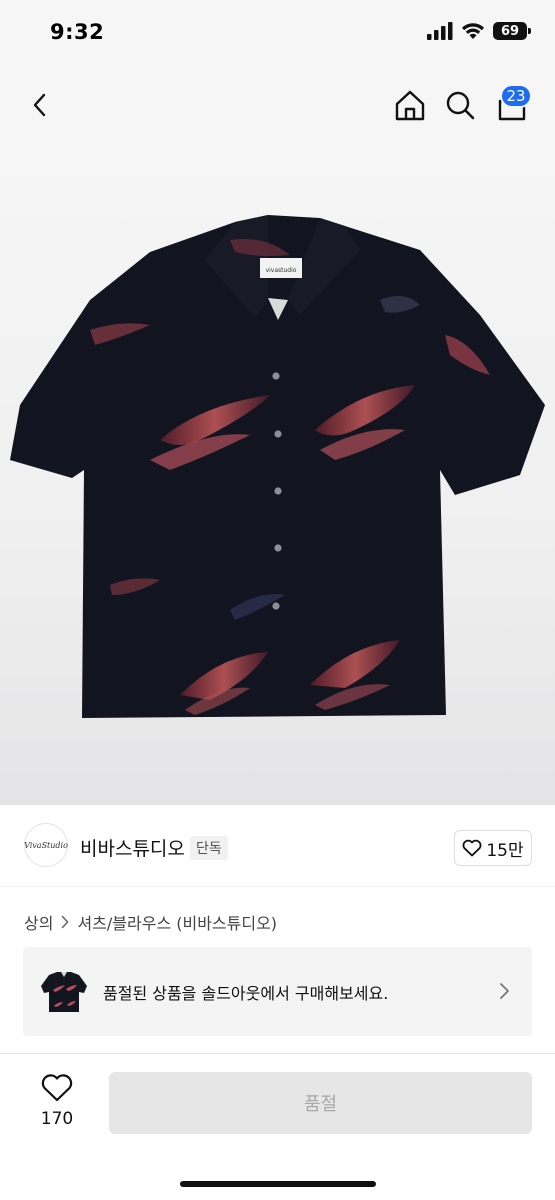  I want to click on back-button, so click(40, 105).